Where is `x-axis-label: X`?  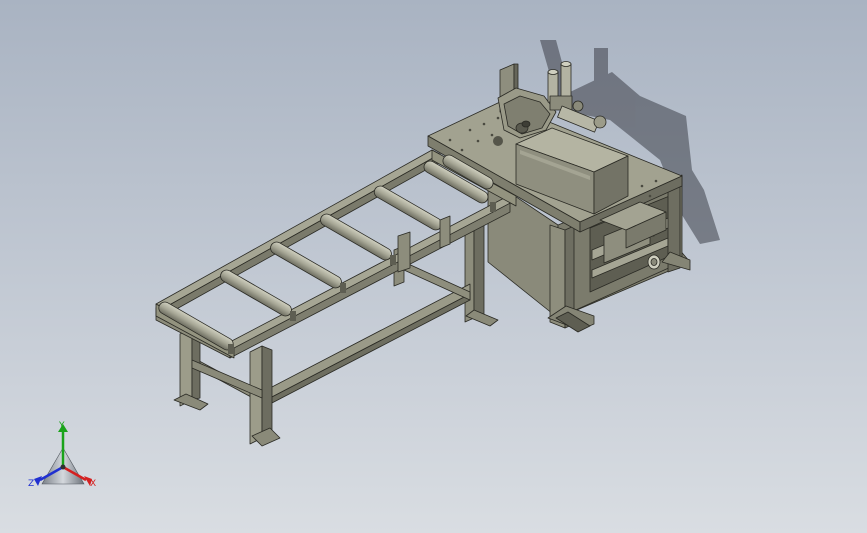 x-axis-label: X is located at coordinates (93, 484).